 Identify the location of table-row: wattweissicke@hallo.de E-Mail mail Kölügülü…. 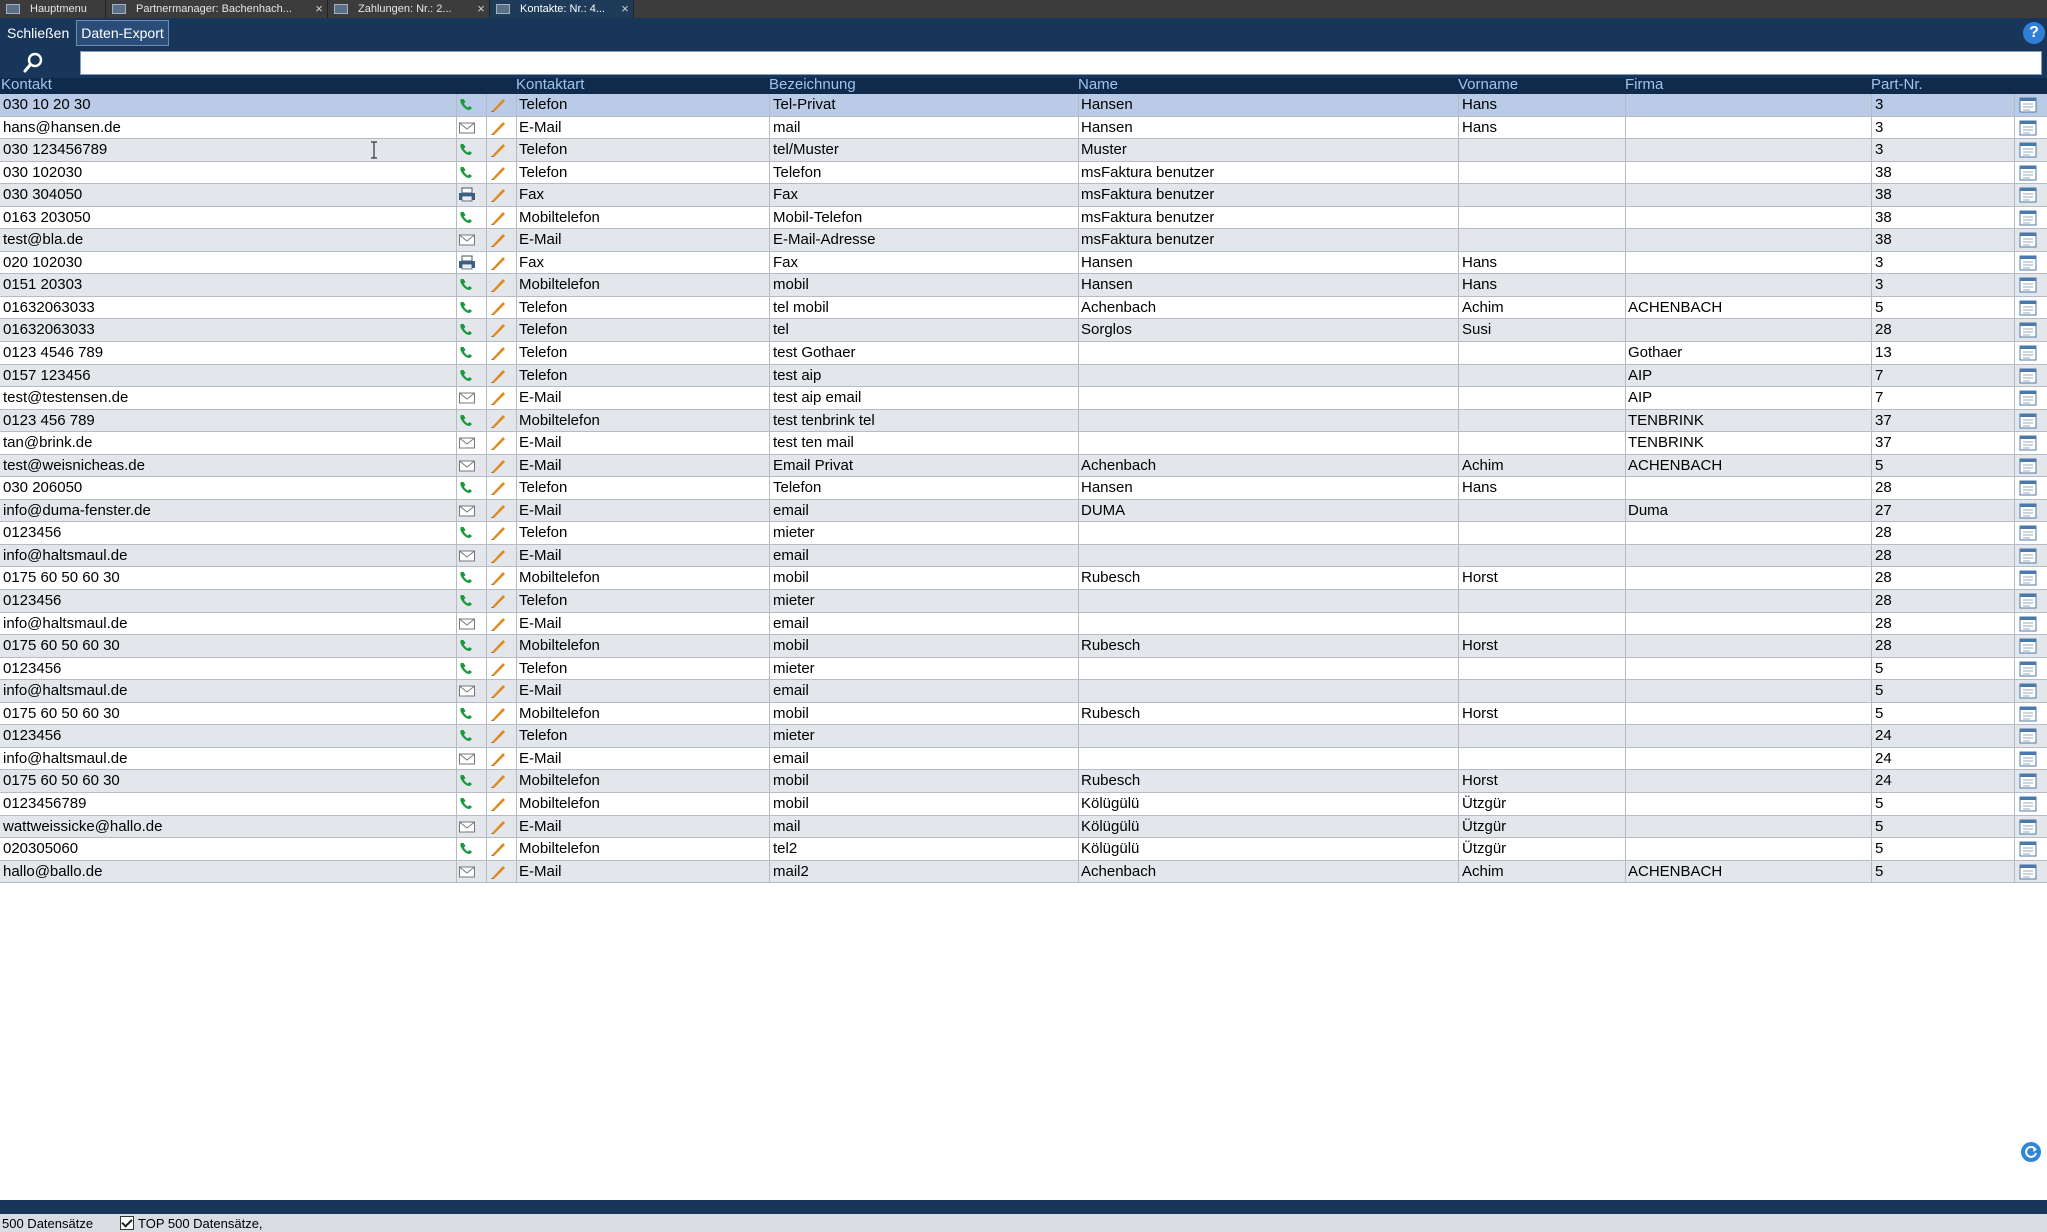
(1023, 827).